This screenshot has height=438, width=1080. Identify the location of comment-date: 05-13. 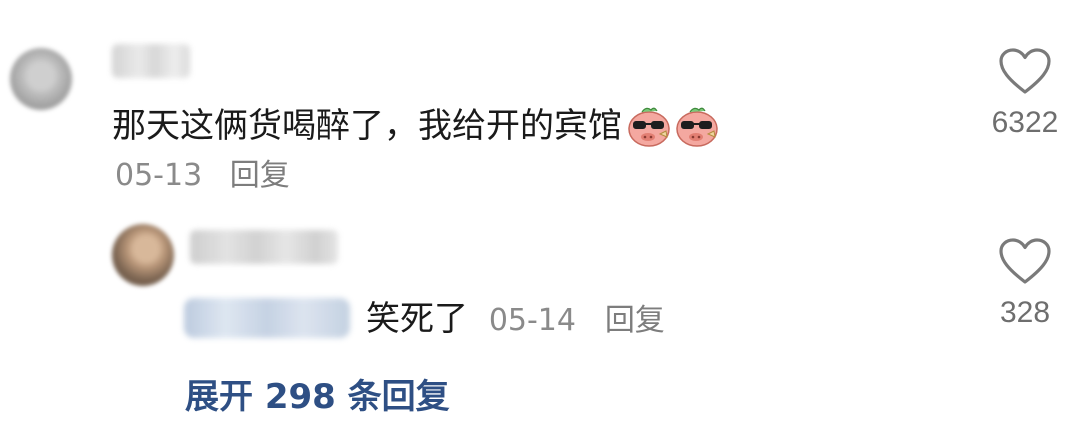
(159, 175).